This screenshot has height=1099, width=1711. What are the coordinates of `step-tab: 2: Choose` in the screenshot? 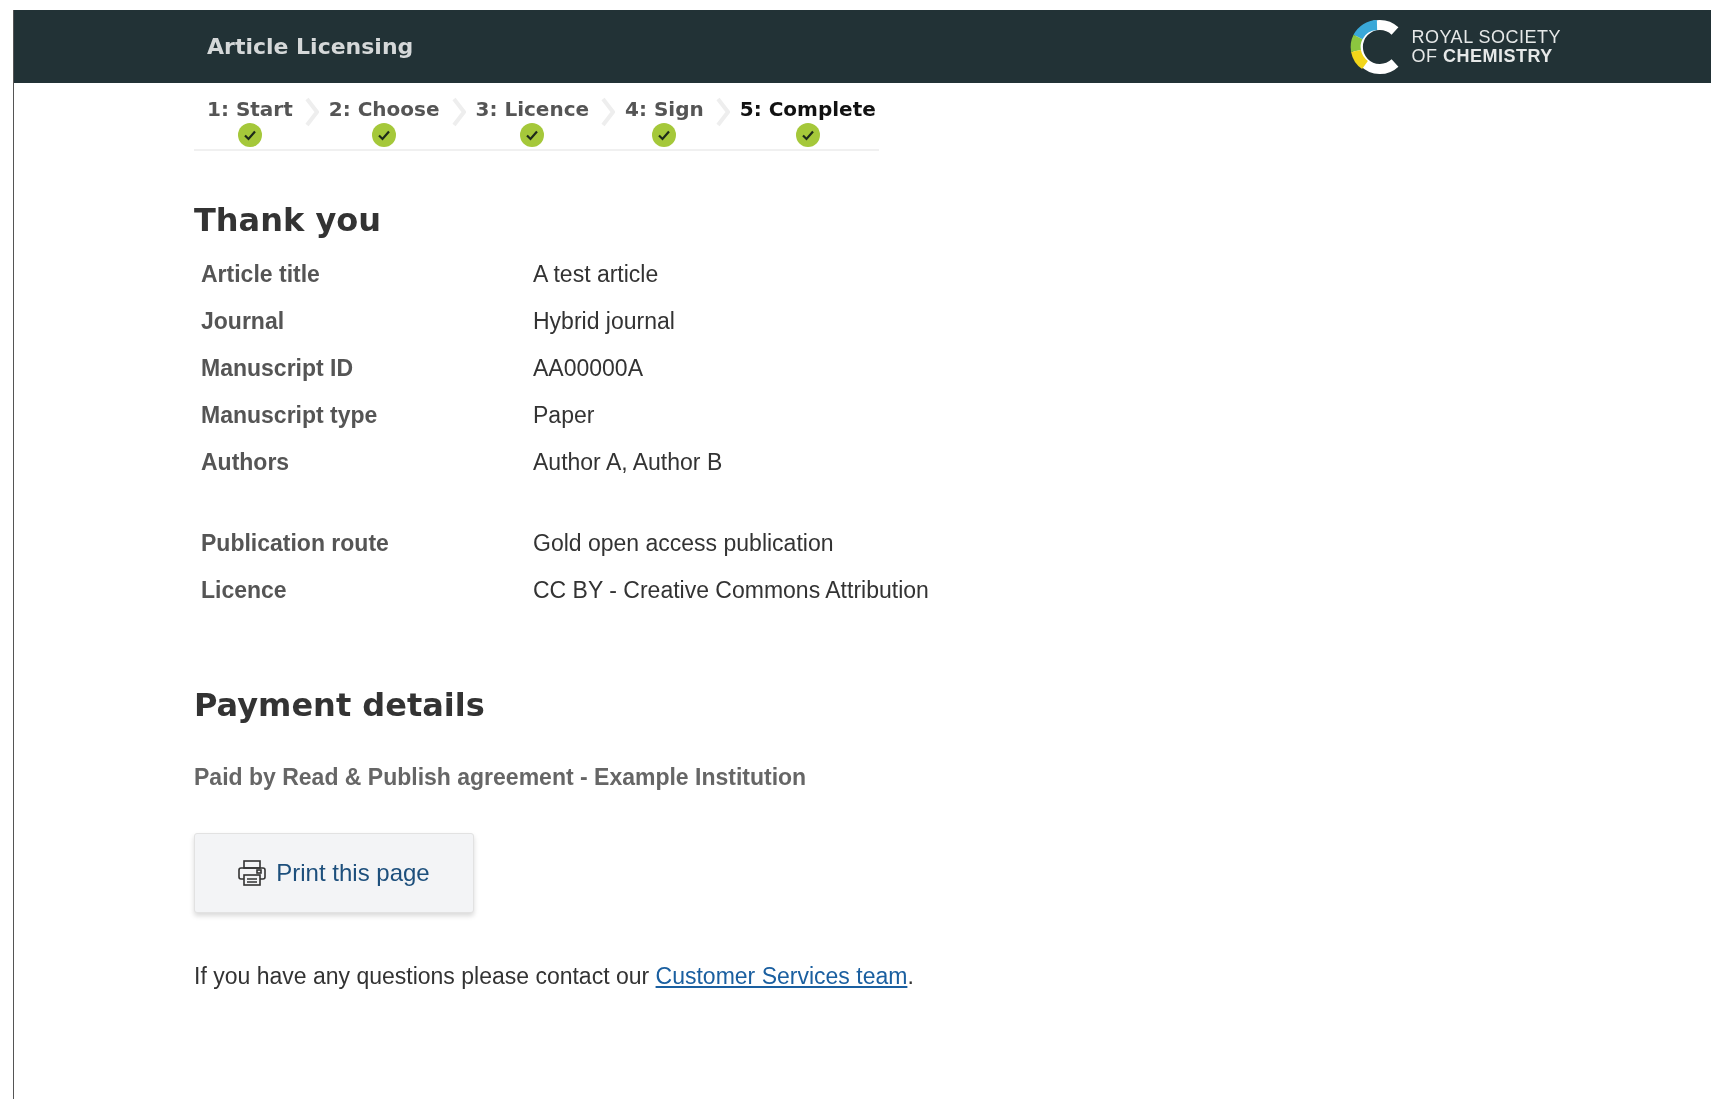 It's located at (384, 109).